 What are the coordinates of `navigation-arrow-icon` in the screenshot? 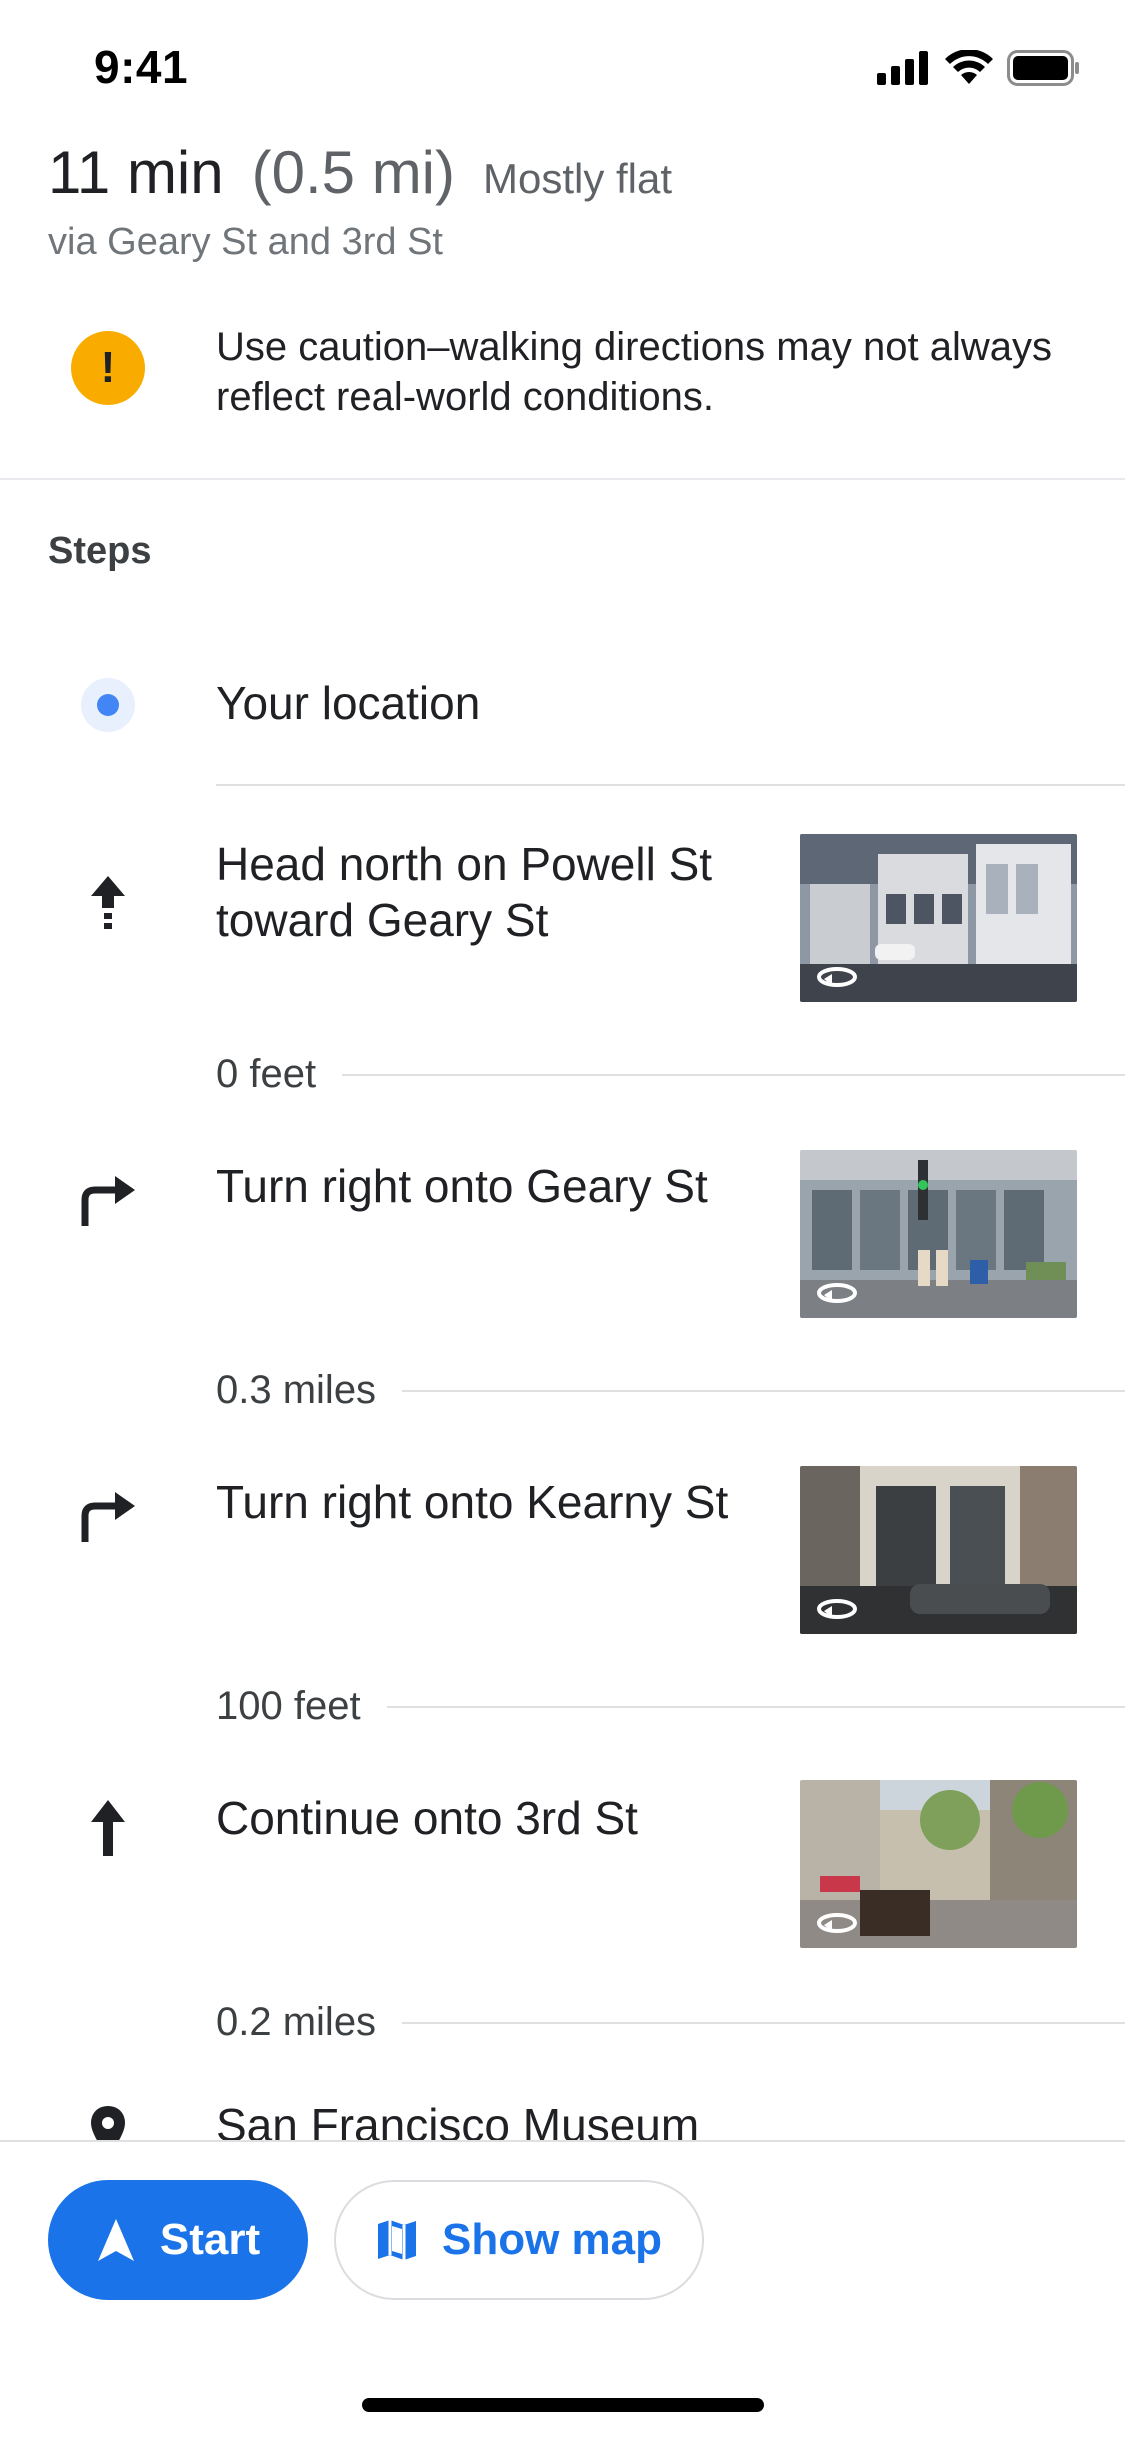 It's located at (115, 2240).